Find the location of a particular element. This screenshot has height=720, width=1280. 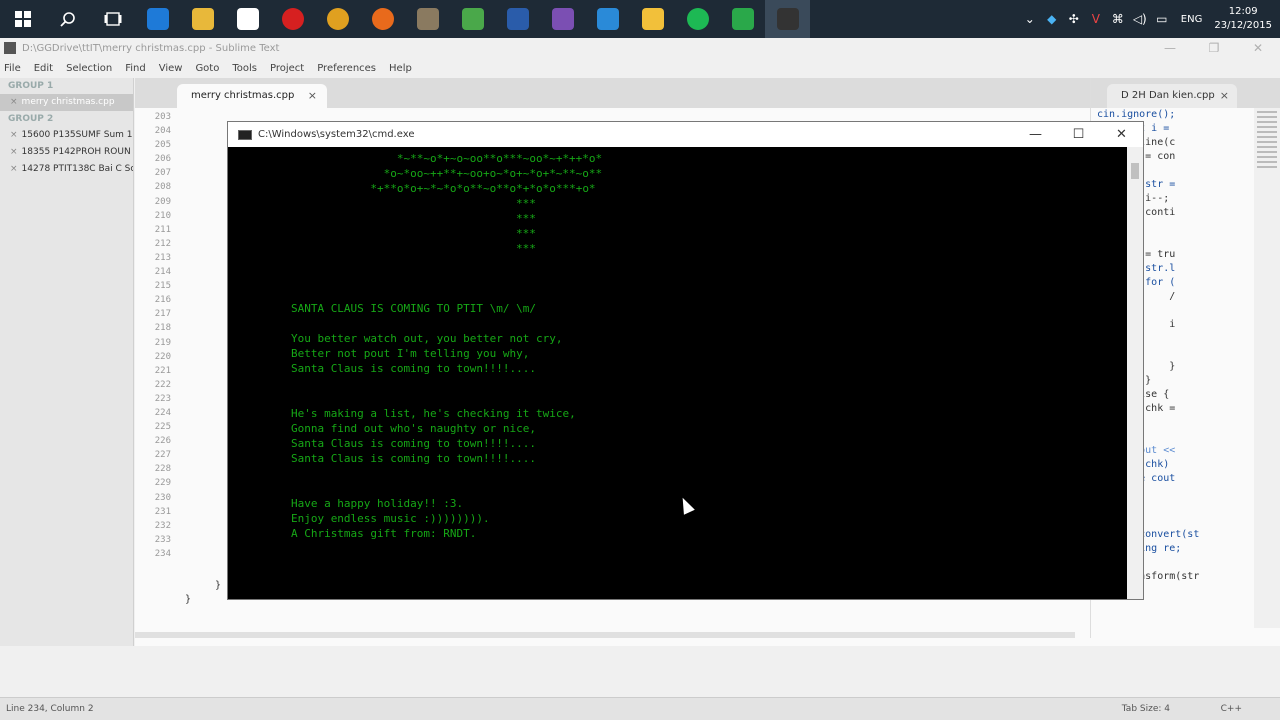

line-number: 205 is located at coordinates (162, 145).